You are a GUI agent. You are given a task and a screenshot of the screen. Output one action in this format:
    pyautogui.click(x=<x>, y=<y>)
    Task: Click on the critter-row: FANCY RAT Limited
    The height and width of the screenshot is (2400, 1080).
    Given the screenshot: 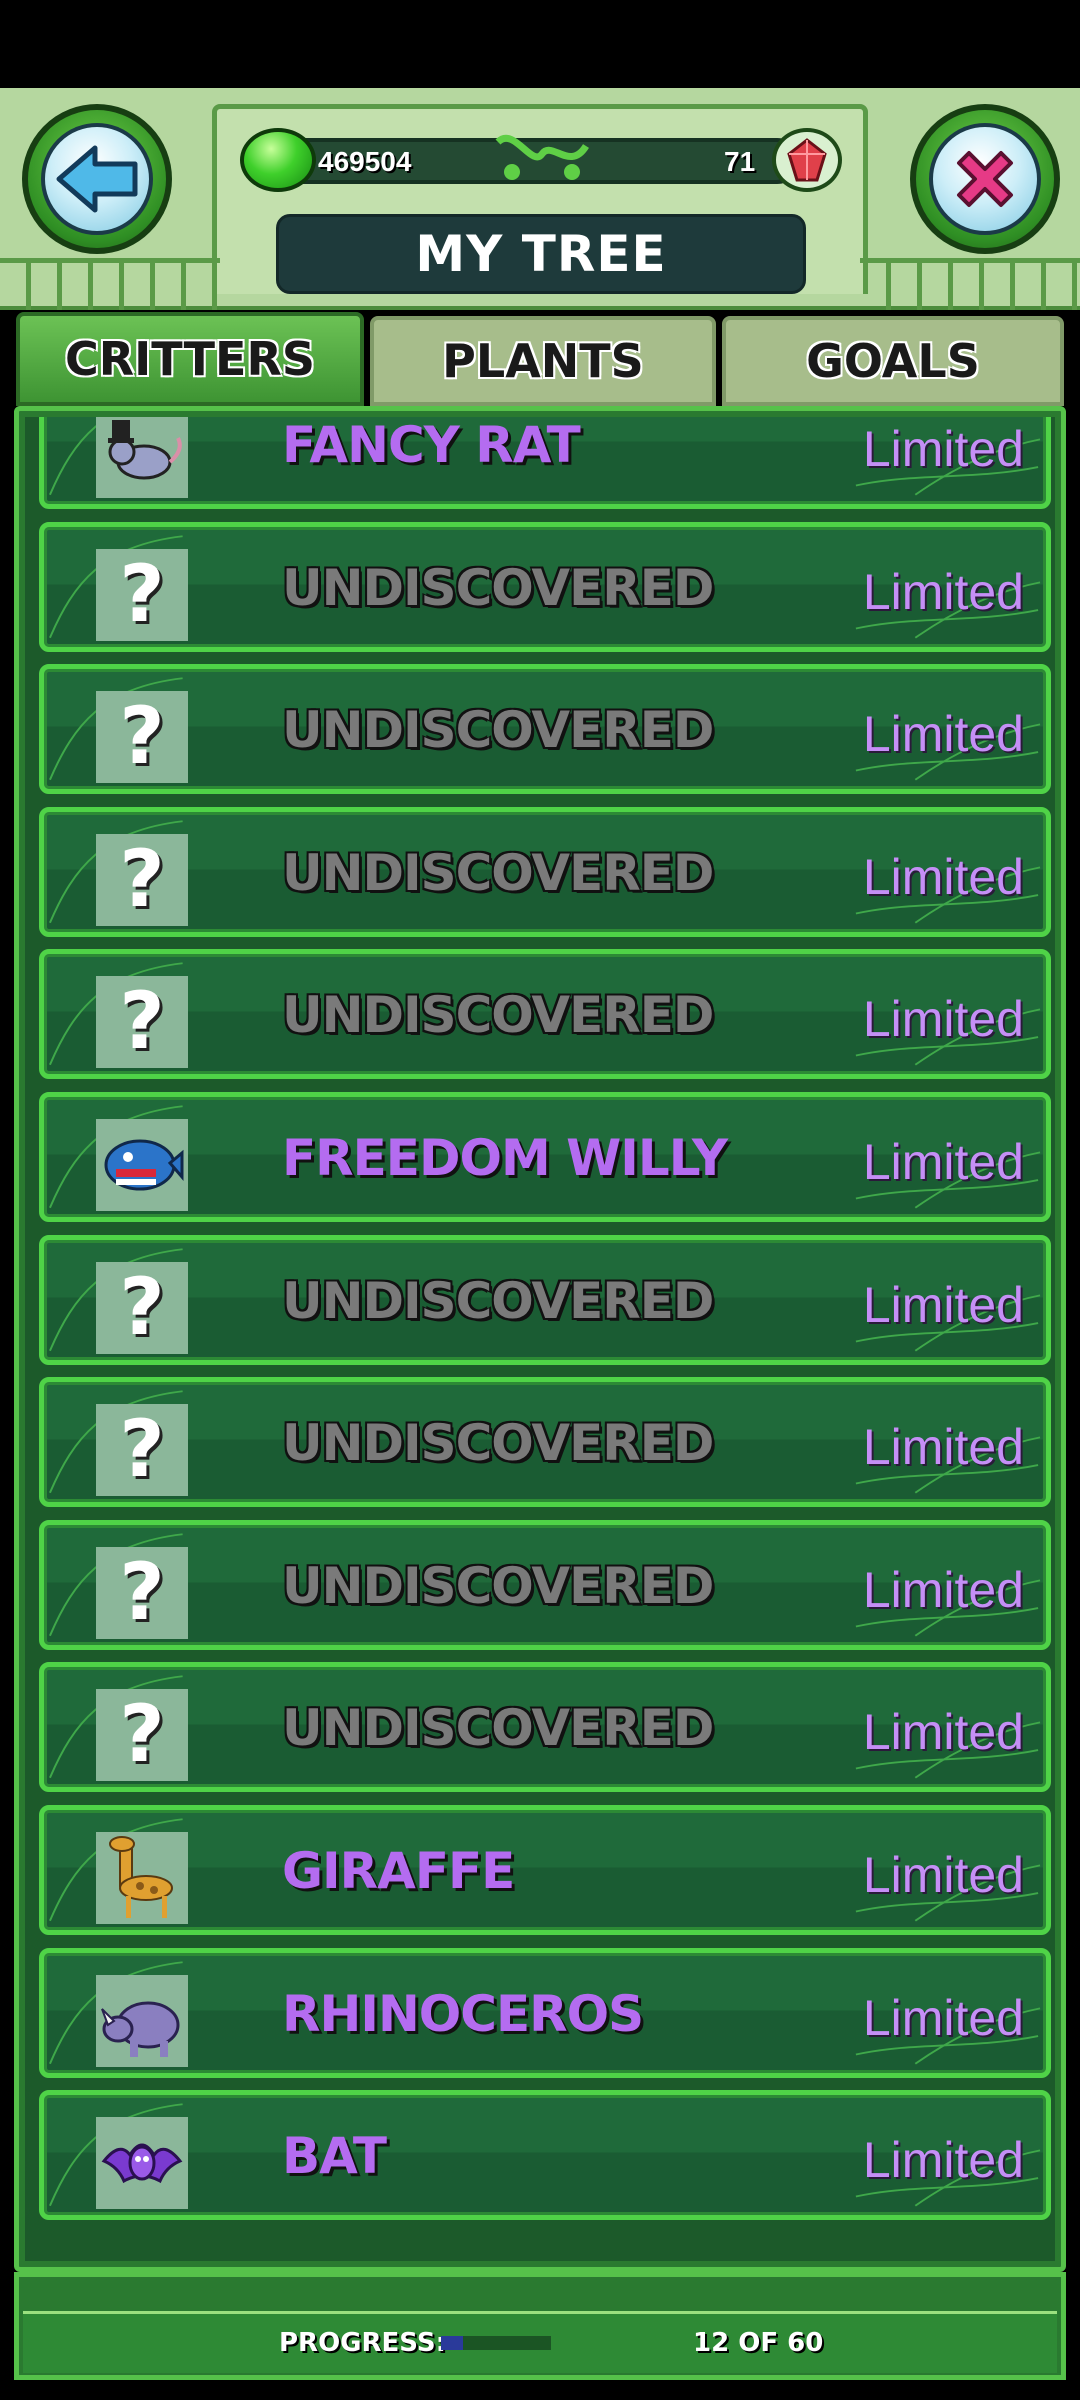 What is the action you would take?
    pyautogui.click(x=545, y=463)
    